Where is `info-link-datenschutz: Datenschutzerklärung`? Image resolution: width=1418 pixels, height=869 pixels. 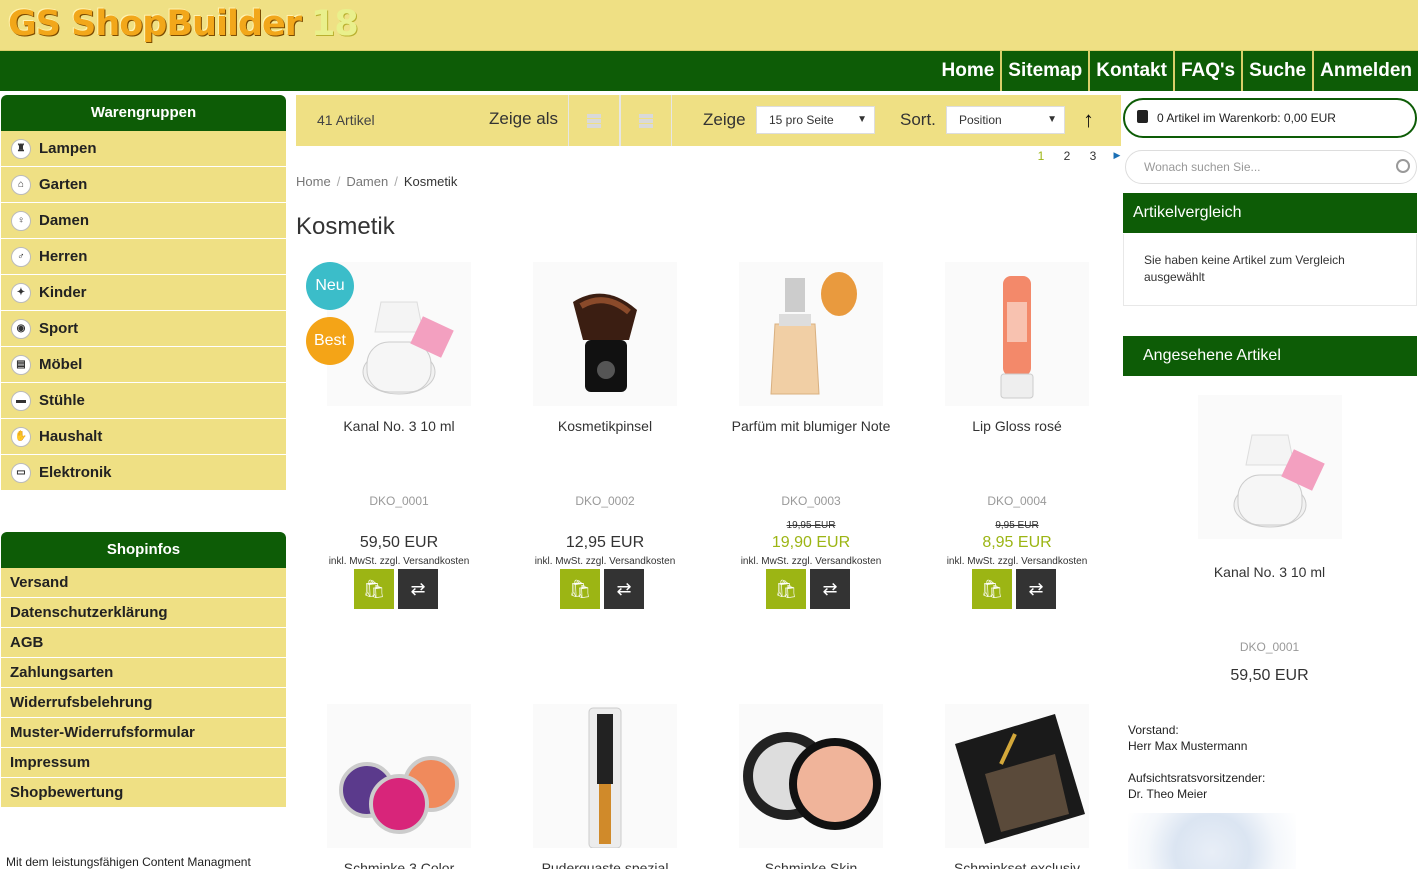 info-link-datenschutz: Datenschutzerklärung is located at coordinates (143, 613).